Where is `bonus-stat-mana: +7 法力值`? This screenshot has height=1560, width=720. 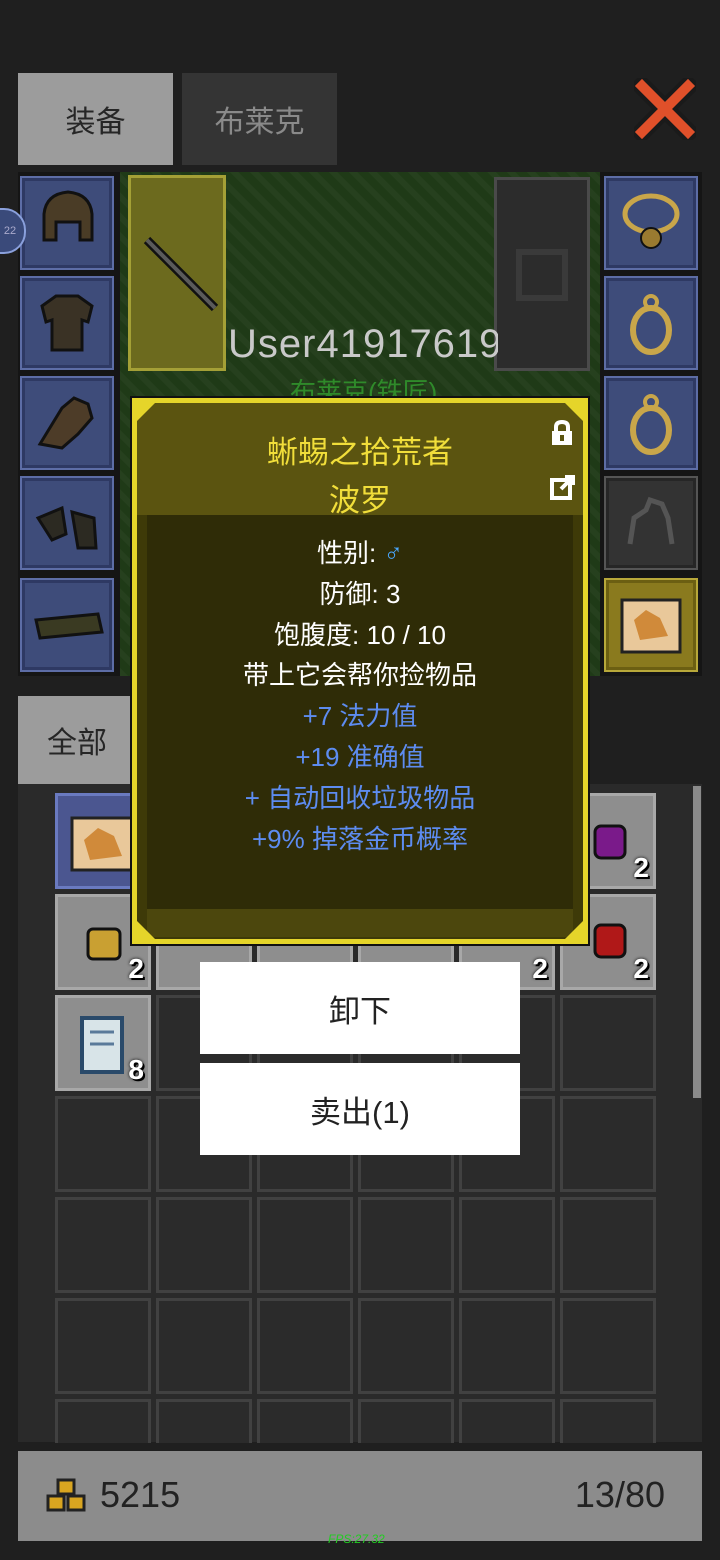 bonus-stat-mana: +7 法力值 is located at coordinates (360, 716).